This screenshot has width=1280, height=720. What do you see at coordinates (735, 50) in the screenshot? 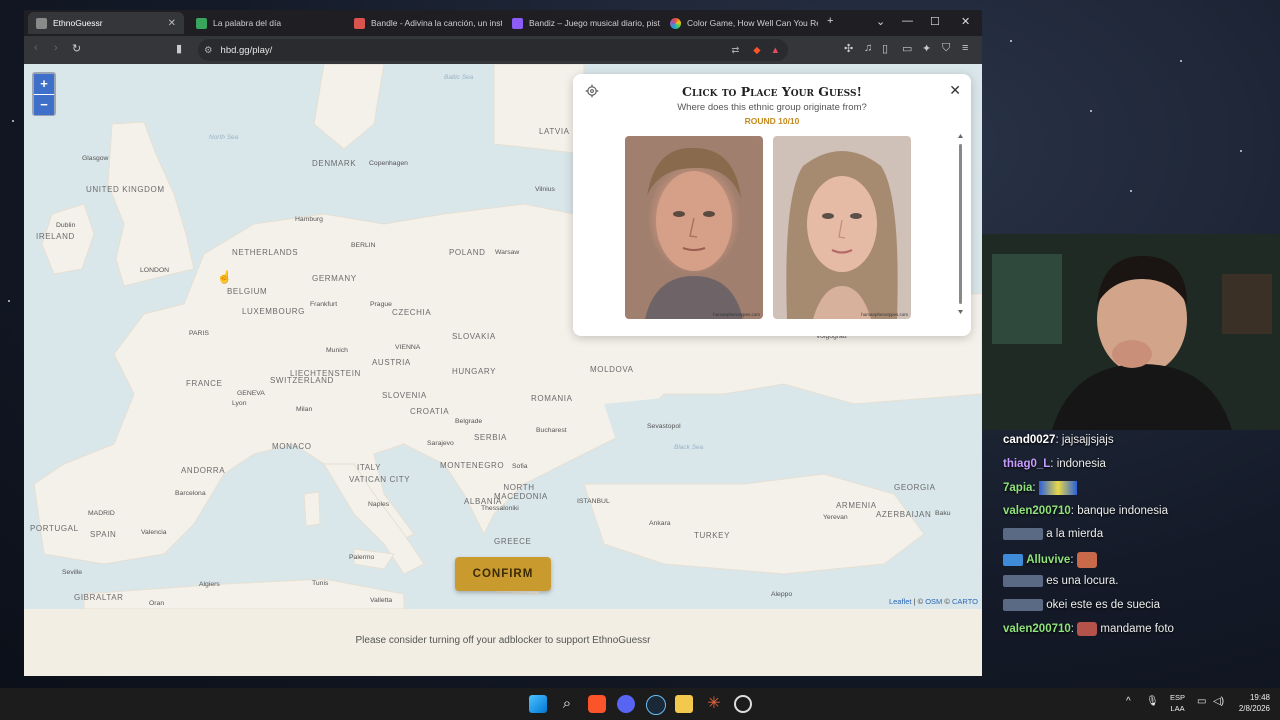
I see `translate-icon: ⇄` at bounding box center [735, 50].